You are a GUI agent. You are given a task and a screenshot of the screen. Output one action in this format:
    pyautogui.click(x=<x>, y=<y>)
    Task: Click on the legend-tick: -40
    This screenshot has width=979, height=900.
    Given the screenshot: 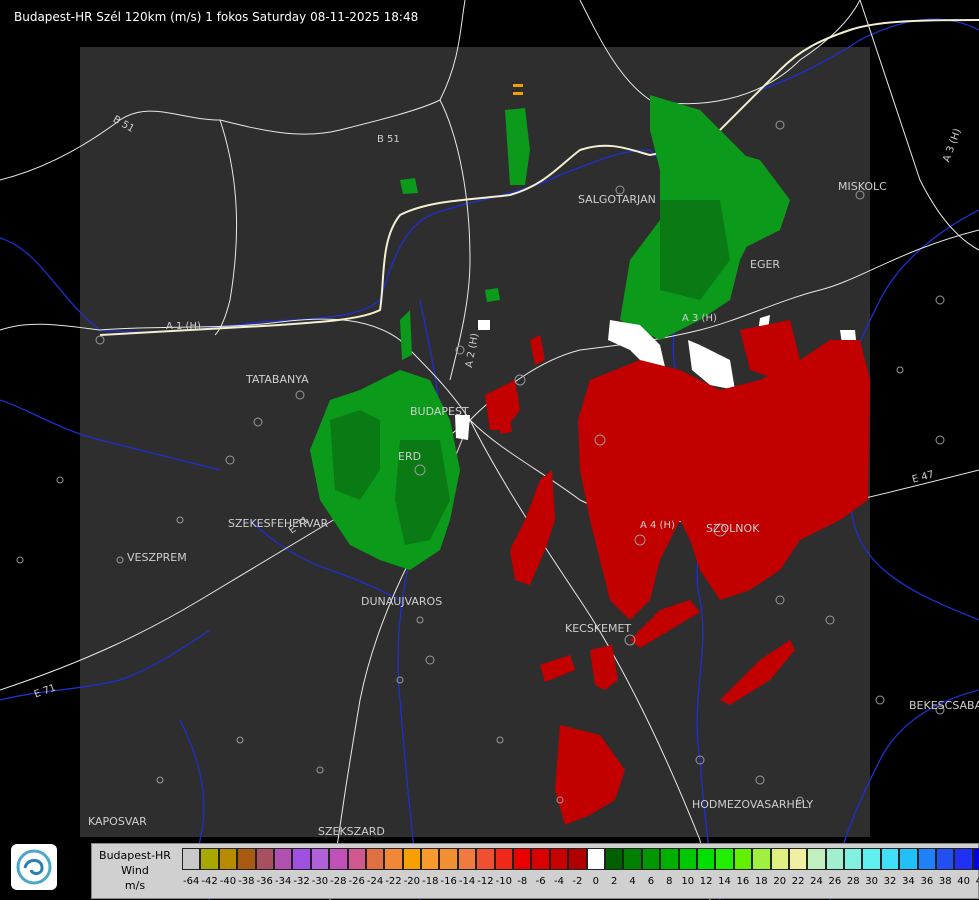 What is the action you would take?
    pyautogui.click(x=228, y=881)
    